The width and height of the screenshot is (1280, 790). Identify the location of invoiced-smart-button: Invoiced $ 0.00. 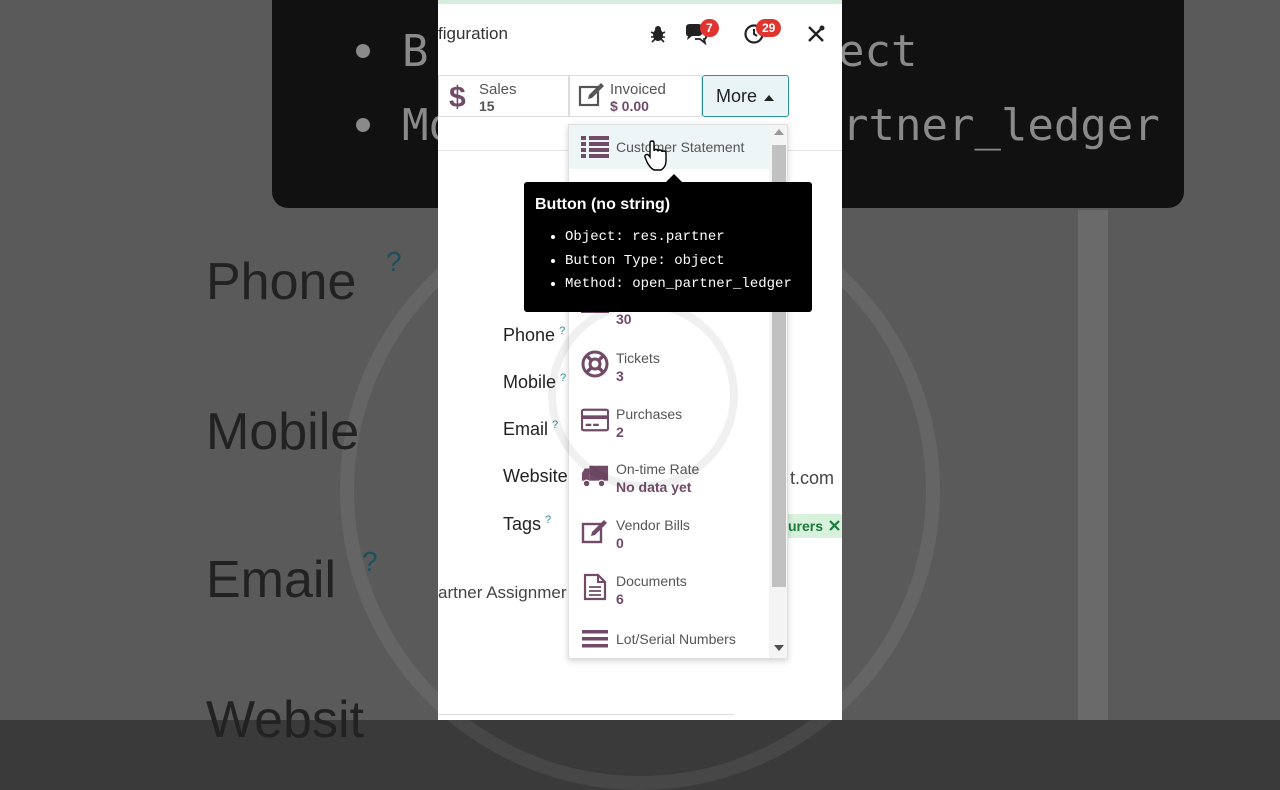
(635, 96).